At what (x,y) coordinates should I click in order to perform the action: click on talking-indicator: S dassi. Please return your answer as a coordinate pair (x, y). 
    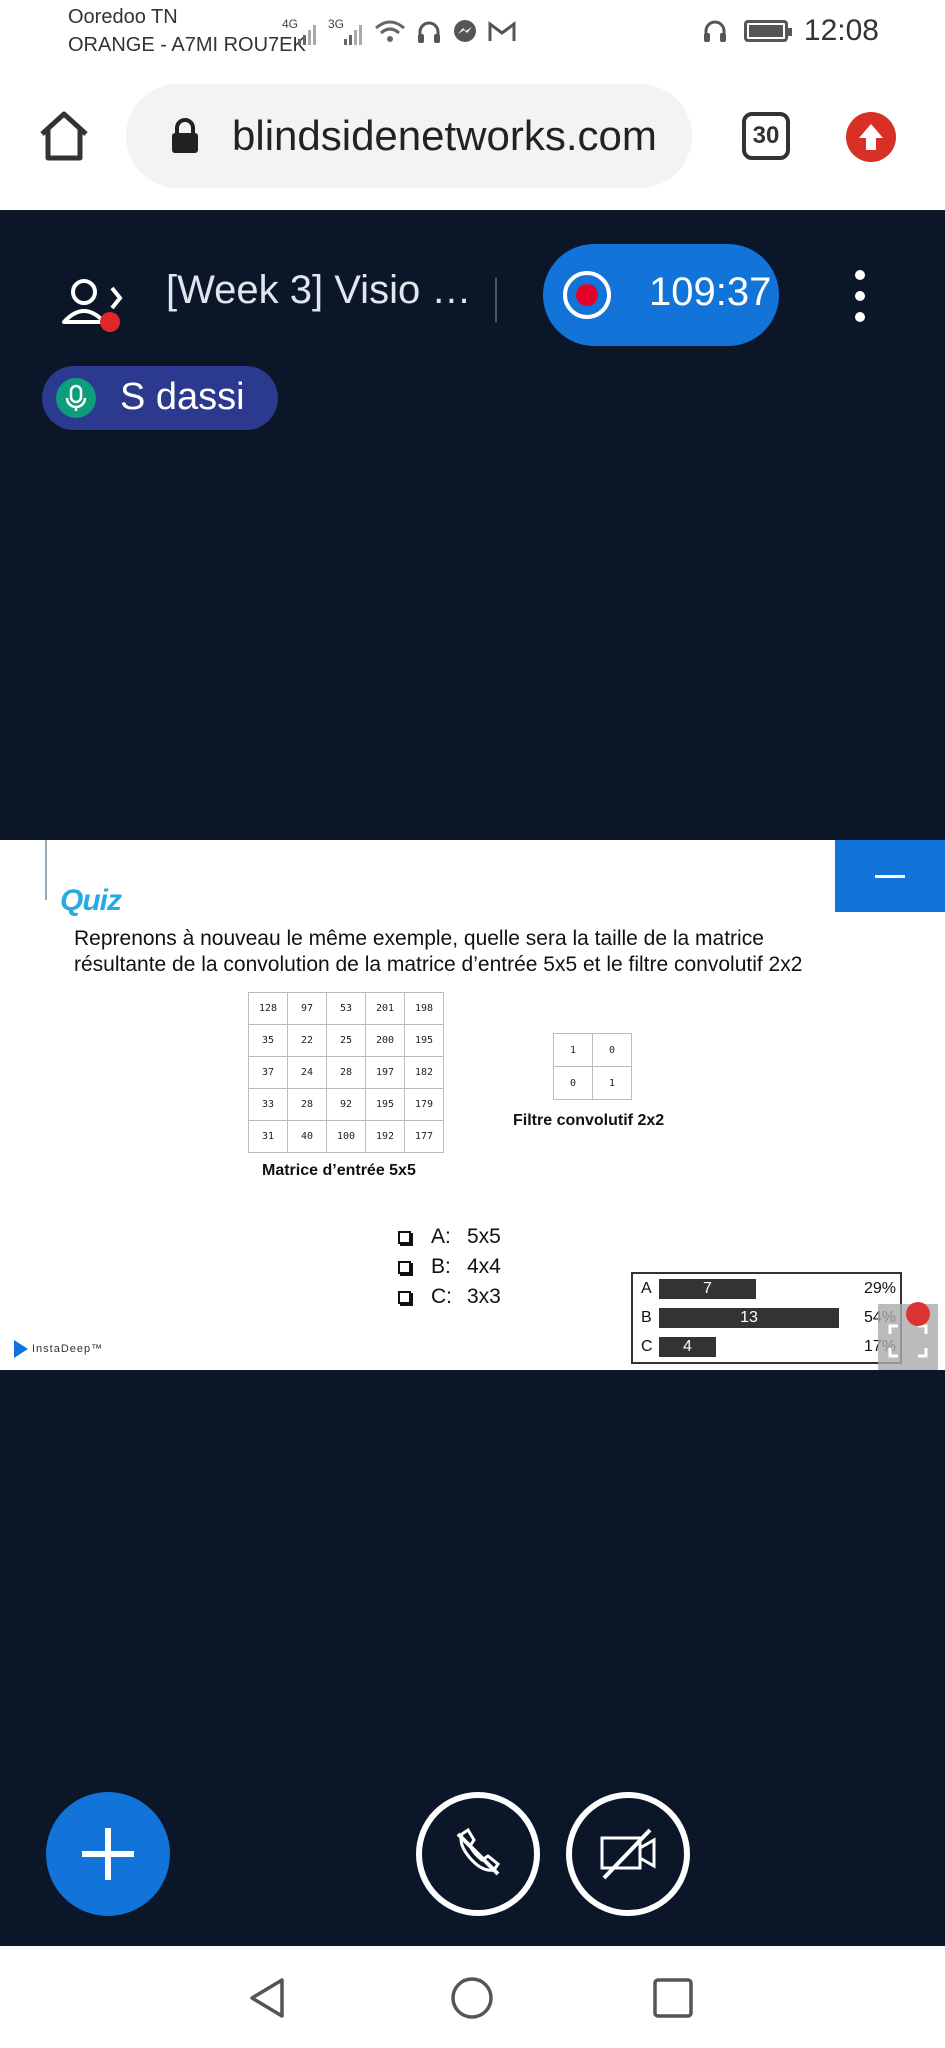
    Looking at the image, I should click on (160, 398).